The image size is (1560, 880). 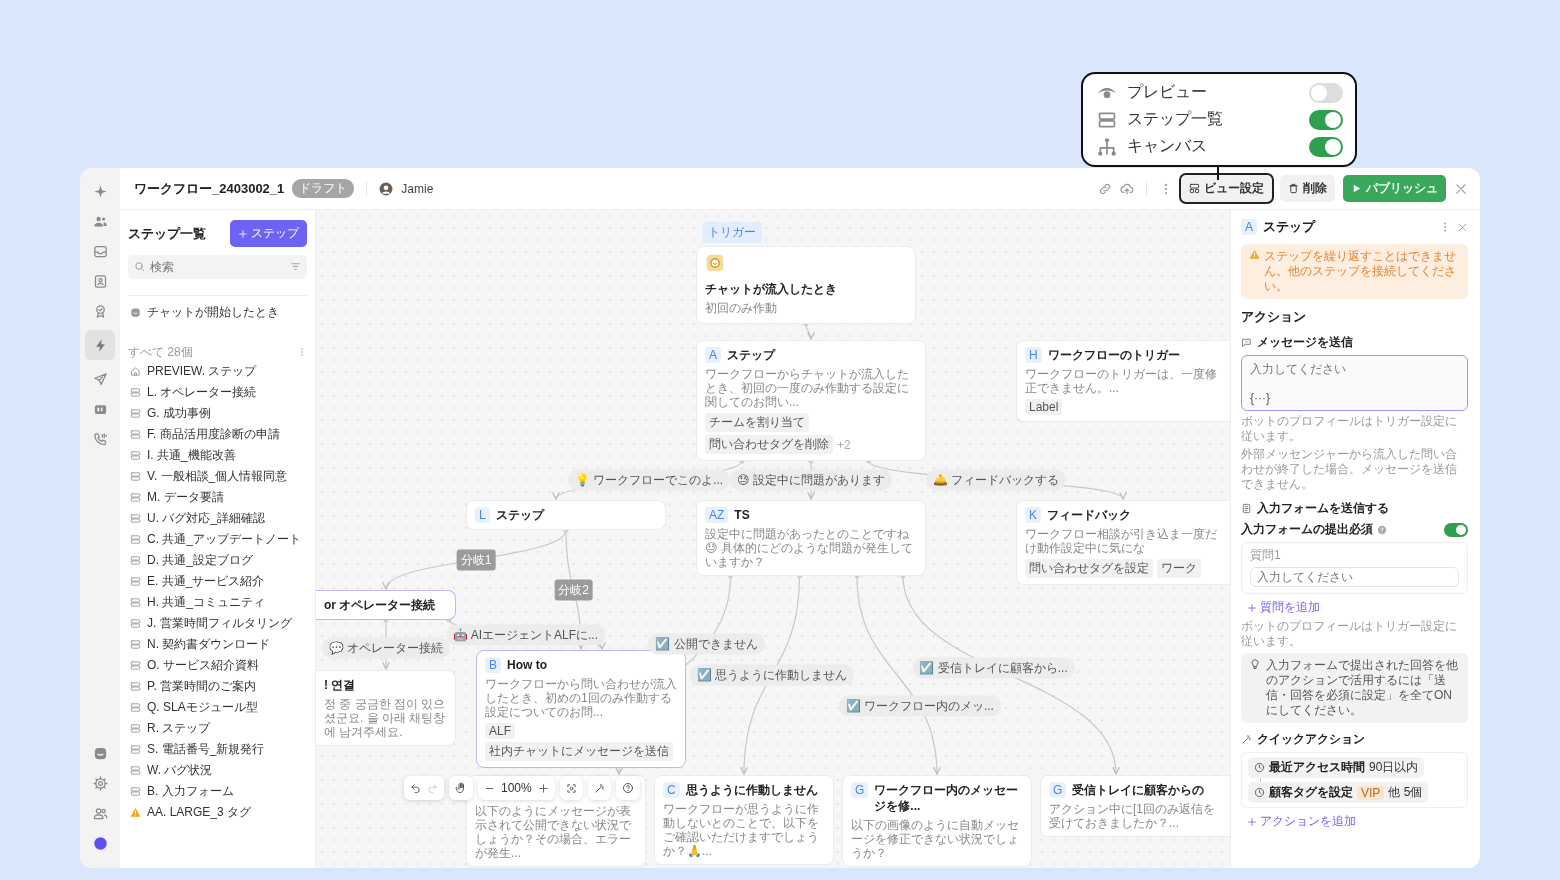 I want to click on step-node: H ワークフローのトリガー ワークフローのトリガーは、一度修正できません。... Label, so click(x=1123, y=381).